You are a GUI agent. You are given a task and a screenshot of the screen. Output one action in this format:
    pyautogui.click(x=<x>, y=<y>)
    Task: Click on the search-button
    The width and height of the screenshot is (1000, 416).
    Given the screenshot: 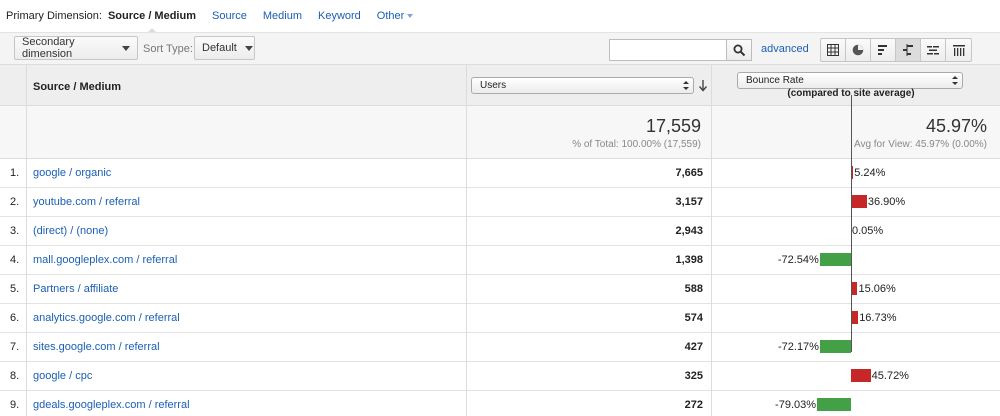 What is the action you would take?
    pyautogui.click(x=739, y=50)
    